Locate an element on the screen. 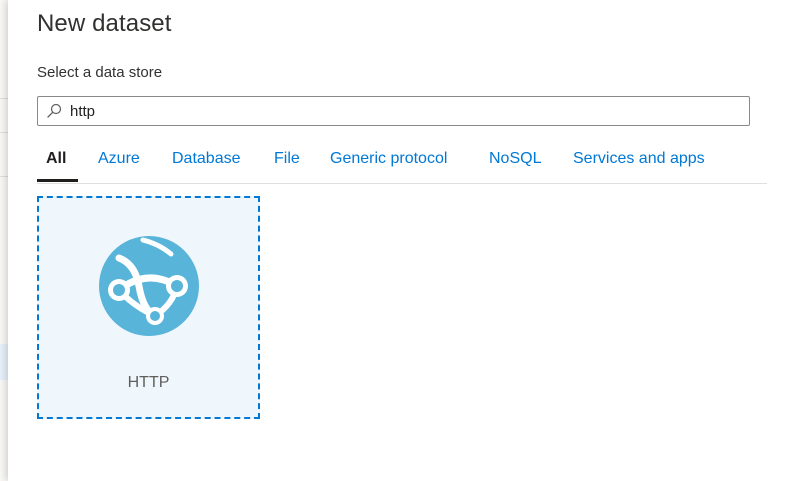  panel-title: New dataset is located at coordinates (104, 23).